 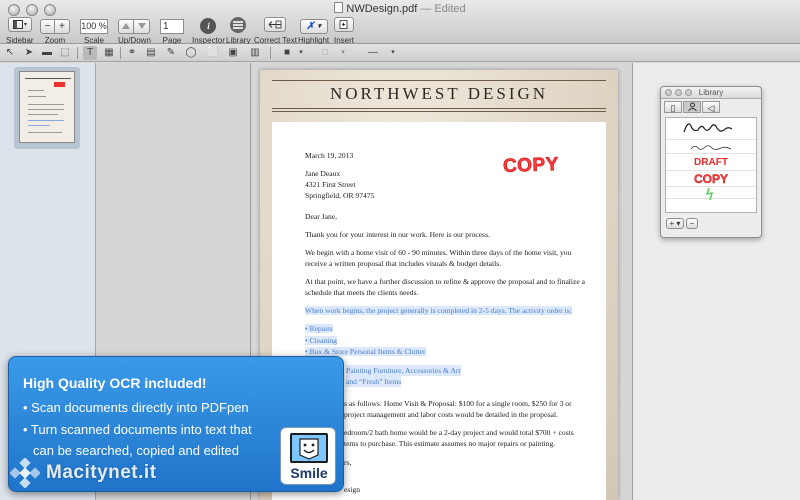 What do you see at coordinates (678, 92) in the screenshot?
I see `library-minimize-button` at bounding box center [678, 92].